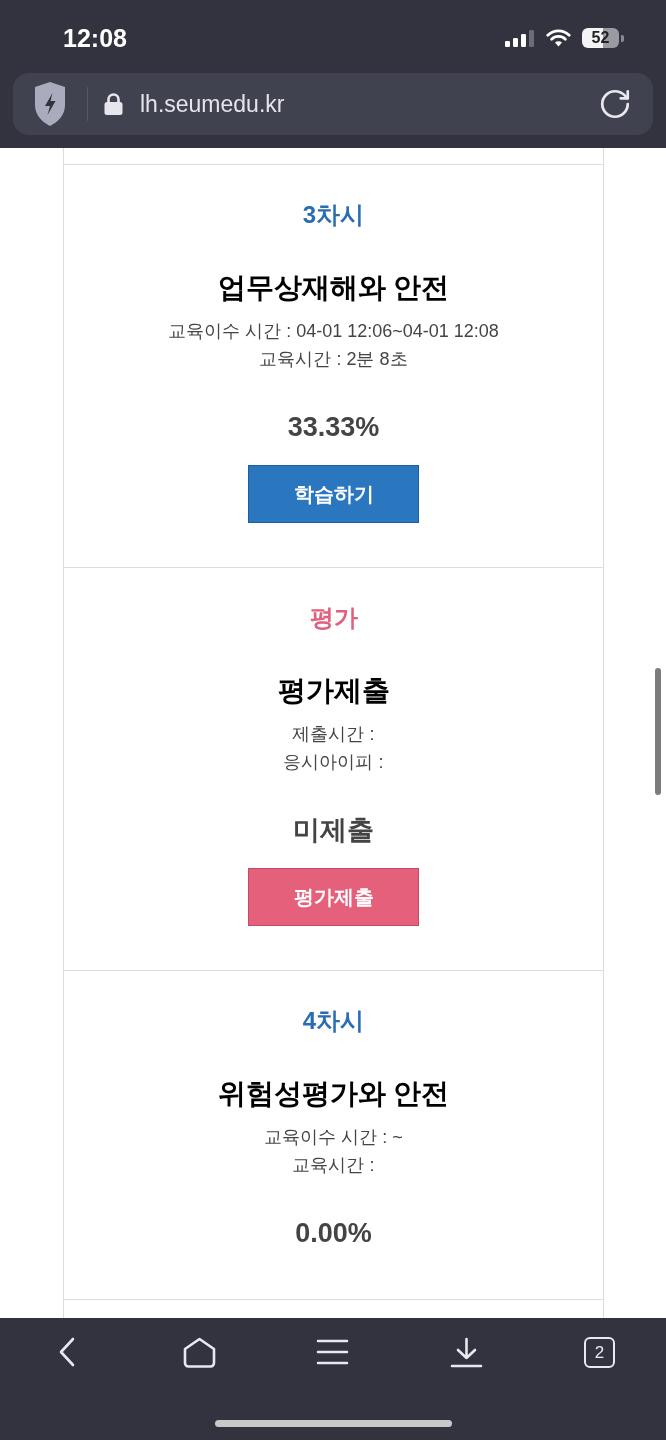  What do you see at coordinates (333, 331) in the screenshot?
I see `detail-line: 교육이수 시간 : 04-01 12:06~04-01 12:08` at bounding box center [333, 331].